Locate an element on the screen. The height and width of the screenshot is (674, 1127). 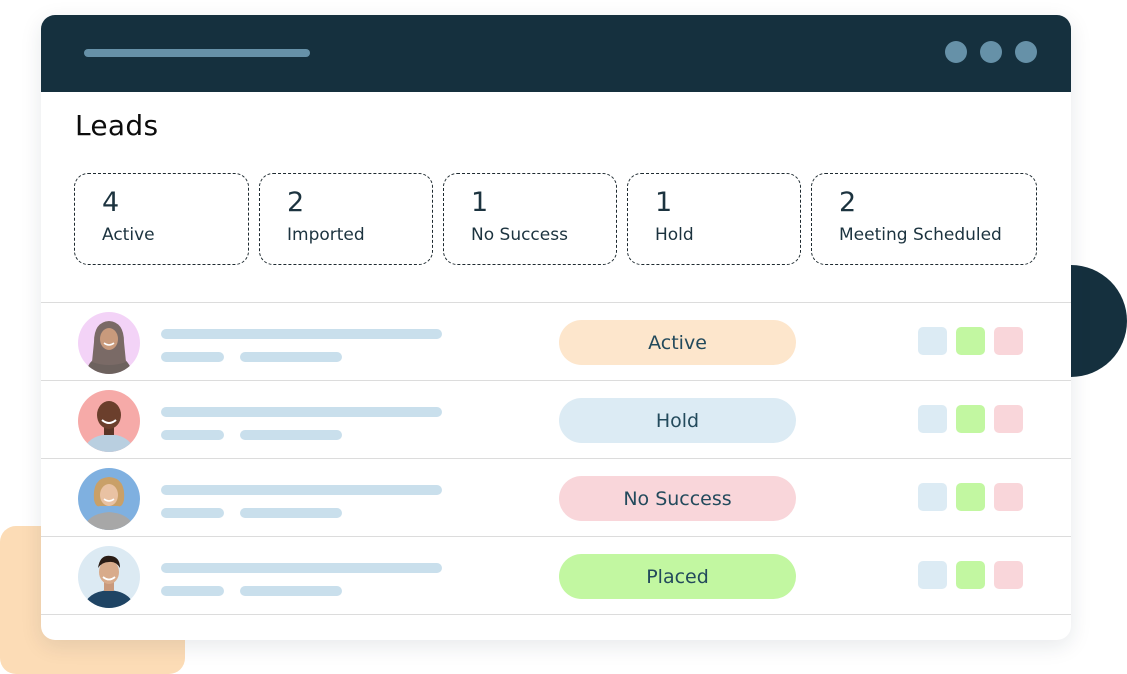
stat-card-active: 4 Active is located at coordinates (161, 219).